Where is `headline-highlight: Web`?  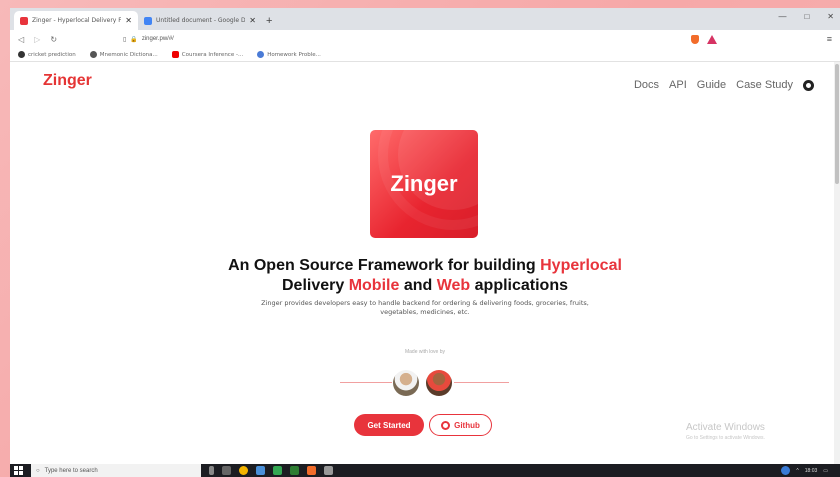
headline-highlight: Web is located at coordinates (453, 285).